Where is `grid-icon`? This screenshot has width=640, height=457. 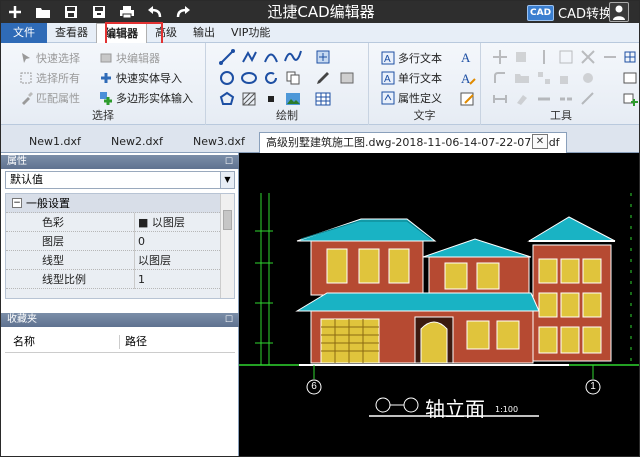
grid-icon is located at coordinates (630, 57).